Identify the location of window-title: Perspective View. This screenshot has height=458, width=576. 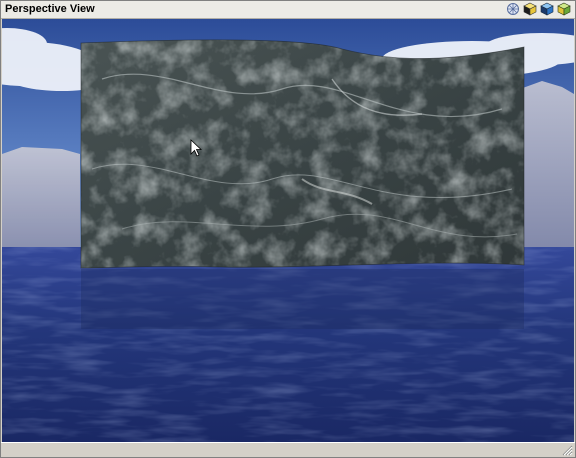
(50, 9).